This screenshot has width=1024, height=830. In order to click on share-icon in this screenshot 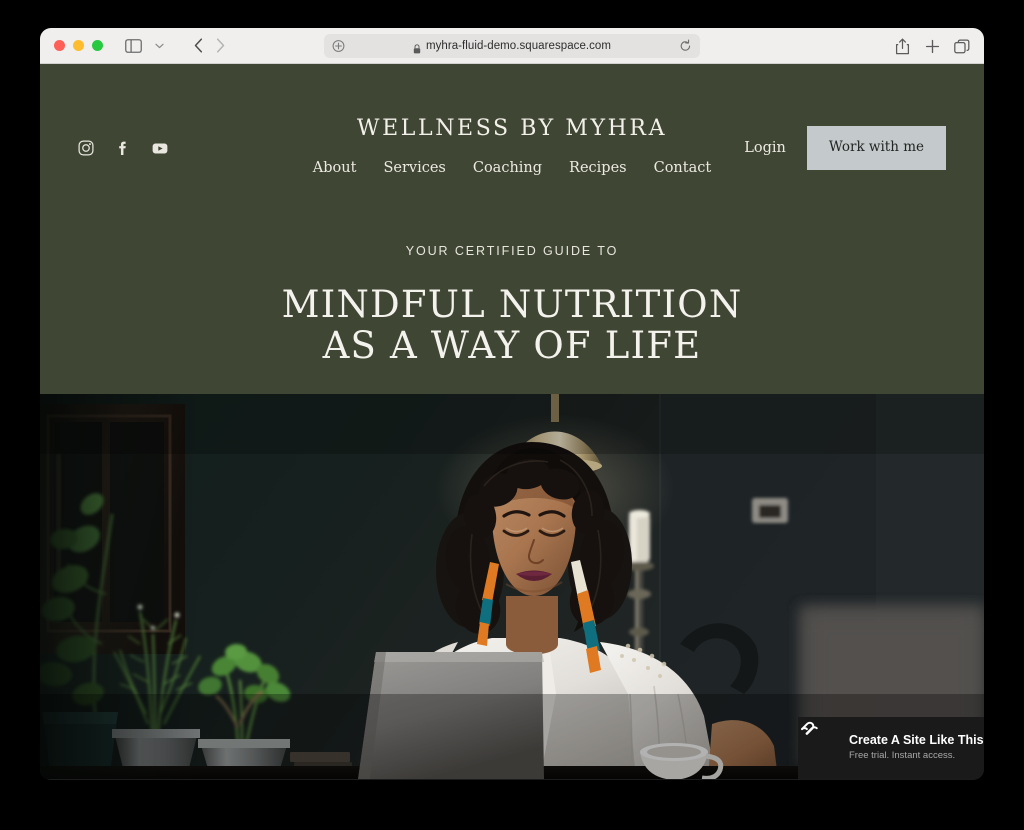, I will do `click(902, 46)`.